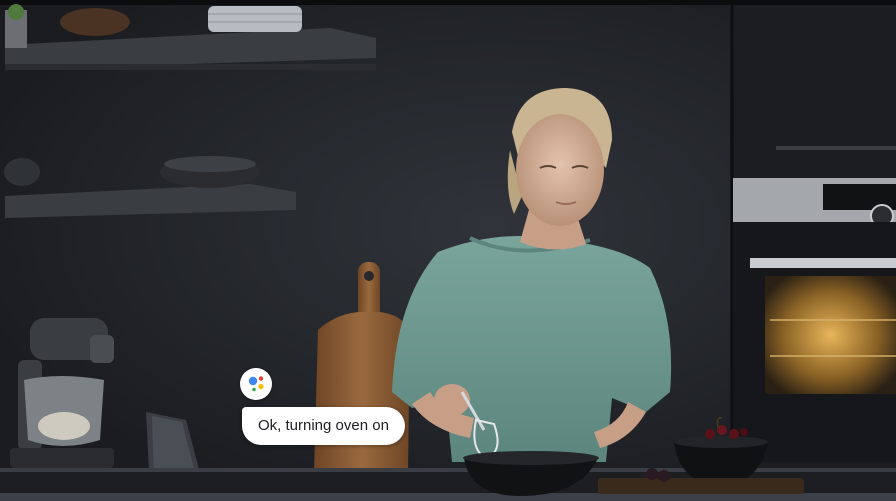  I want to click on assistant-response-bubble: Ok, turning oven on, so click(323, 426).